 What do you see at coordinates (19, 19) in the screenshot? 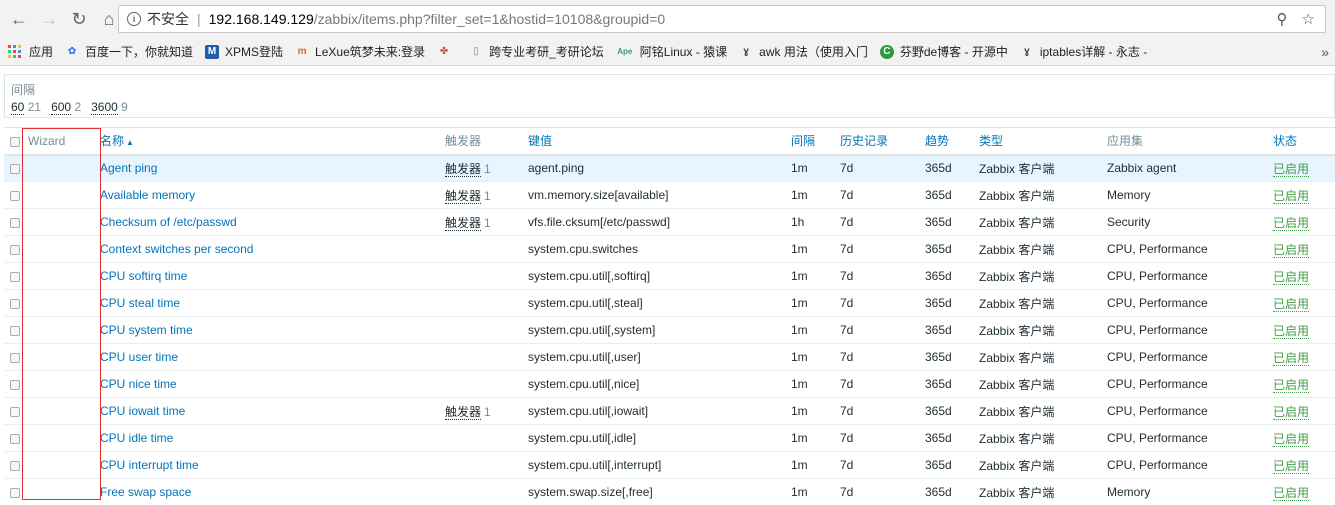
I see `back-arrow-icon: ←` at bounding box center [19, 19].